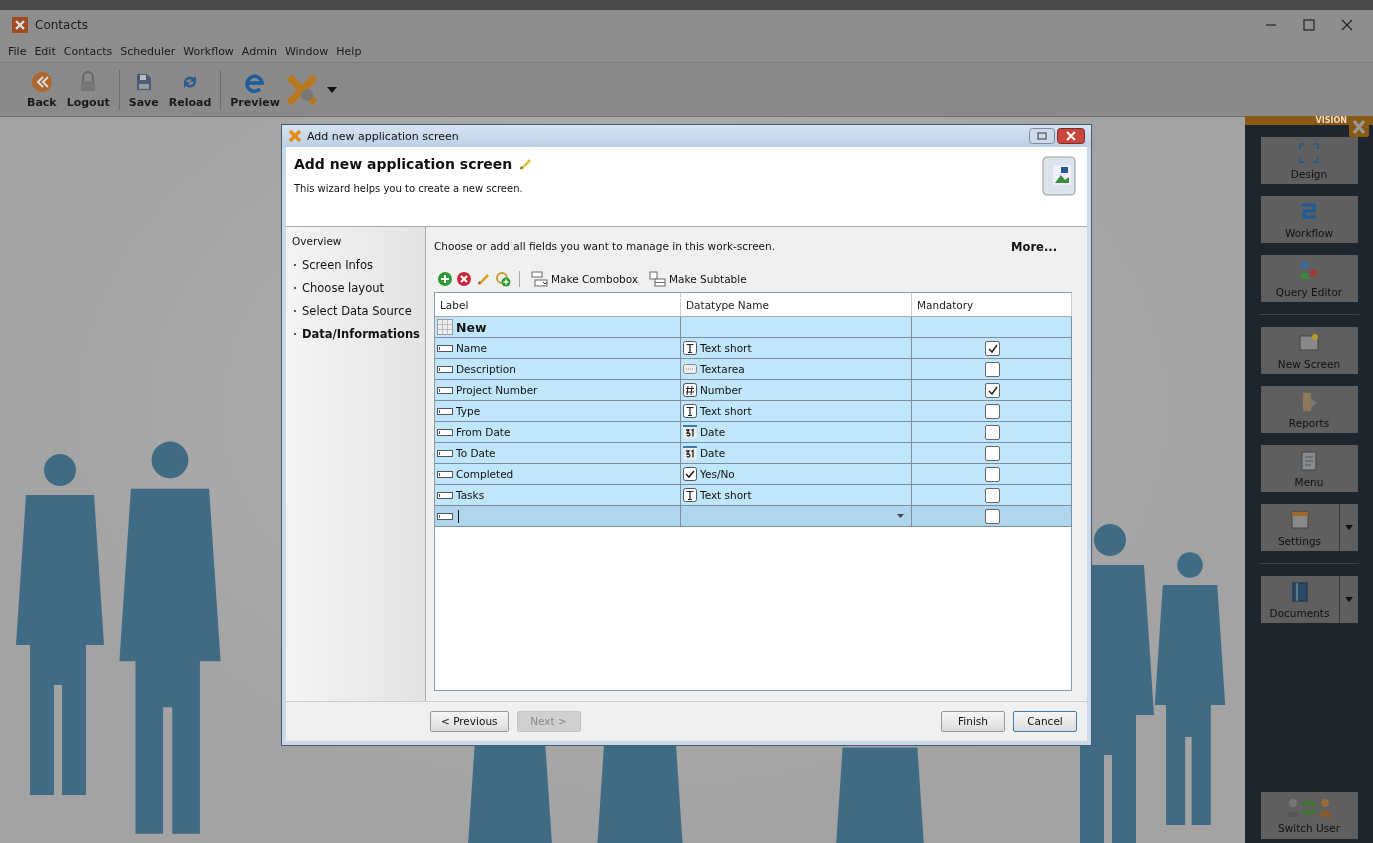  I want to click on pencil-icon, so click(525, 164).